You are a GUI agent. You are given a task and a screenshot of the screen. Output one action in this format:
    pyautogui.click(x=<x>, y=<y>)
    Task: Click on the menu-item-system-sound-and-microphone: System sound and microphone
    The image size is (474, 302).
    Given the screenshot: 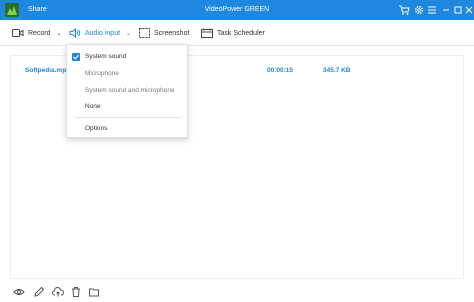 What is the action you would take?
    pyautogui.click(x=127, y=91)
    